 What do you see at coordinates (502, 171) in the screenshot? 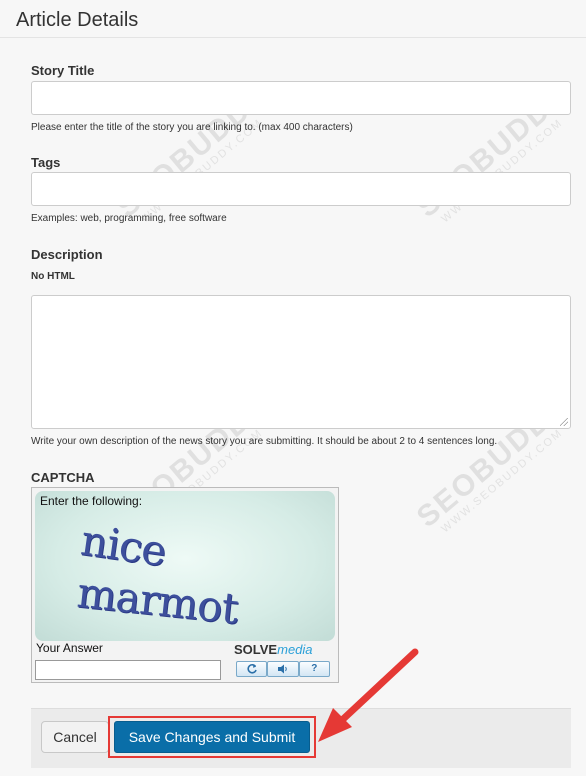
I see `watermark-sub: WWW.SEOBUDDY.COM` at bounding box center [502, 171].